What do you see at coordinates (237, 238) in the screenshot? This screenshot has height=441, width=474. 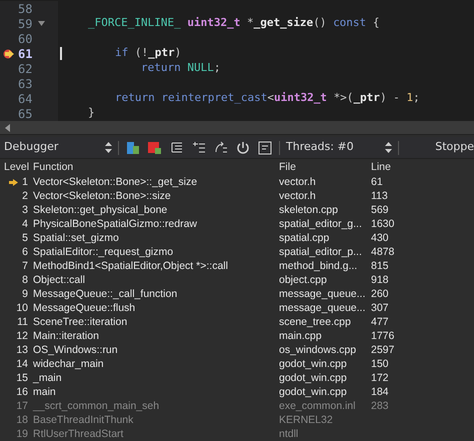 I see `stack-frame-row: 5 Spatial::set_gizmo spatial.cpp 430` at bounding box center [237, 238].